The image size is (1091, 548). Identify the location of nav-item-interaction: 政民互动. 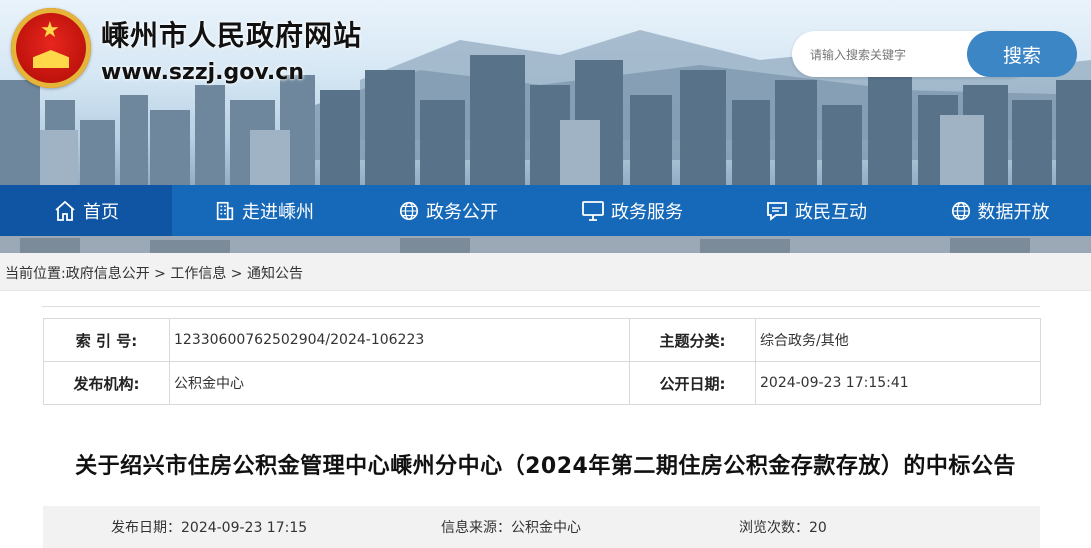
(816, 210).